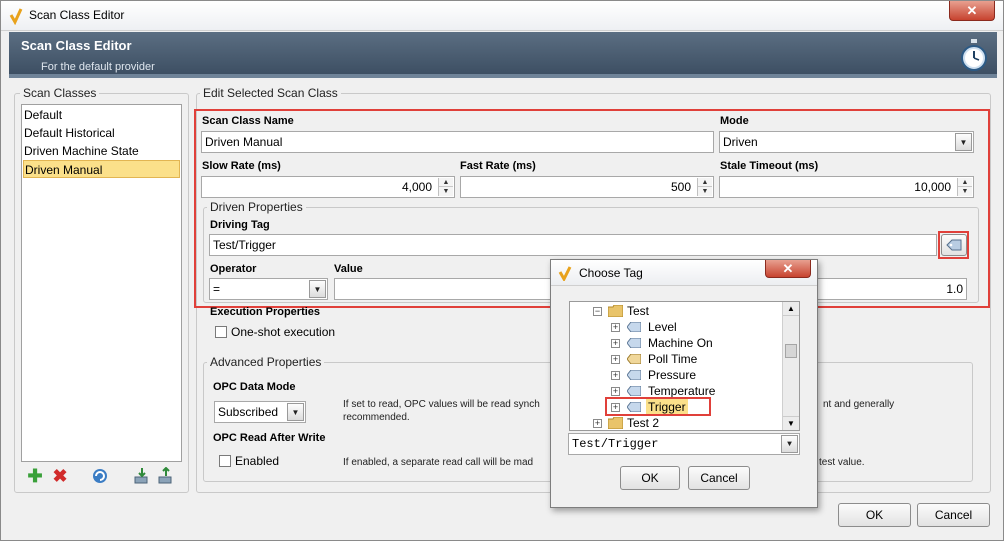 The width and height of the screenshot is (1004, 541). I want to click on edit-group-label: Edit Selected Scan Class, so click(270, 93).